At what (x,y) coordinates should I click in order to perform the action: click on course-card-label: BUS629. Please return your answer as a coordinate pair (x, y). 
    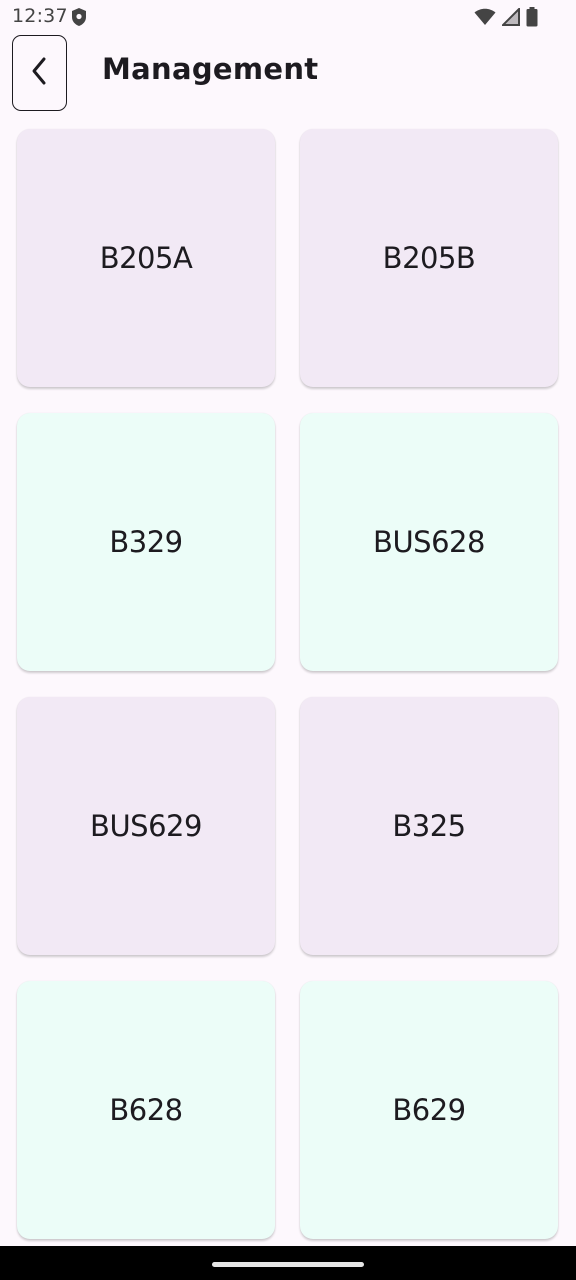
    Looking at the image, I should click on (146, 826).